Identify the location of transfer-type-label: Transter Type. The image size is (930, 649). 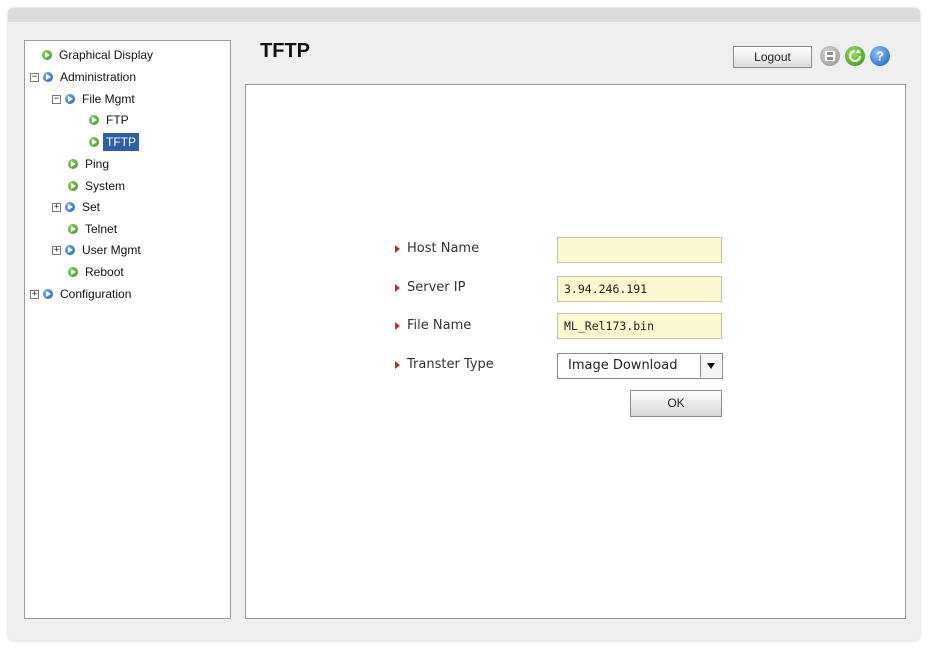
(444, 365).